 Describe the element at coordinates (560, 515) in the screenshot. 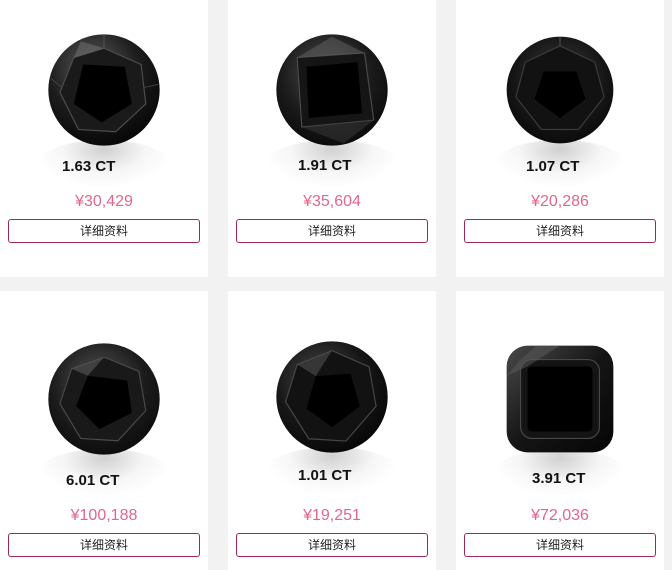

I see `price-label: ¥72,036` at that location.